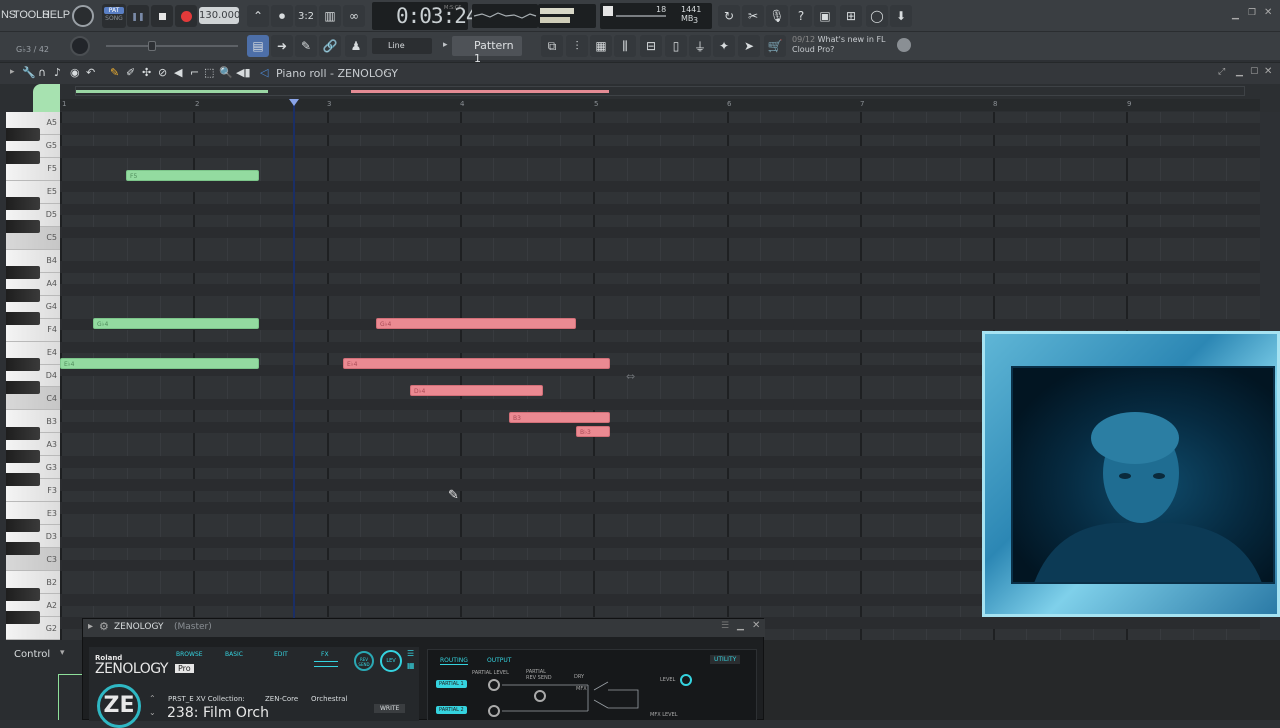 The height and width of the screenshot is (728, 1280). What do you see at coordinates (46, 98) in the screenshot?
I see `channel-color-tab` at bounding box center [46, 98].